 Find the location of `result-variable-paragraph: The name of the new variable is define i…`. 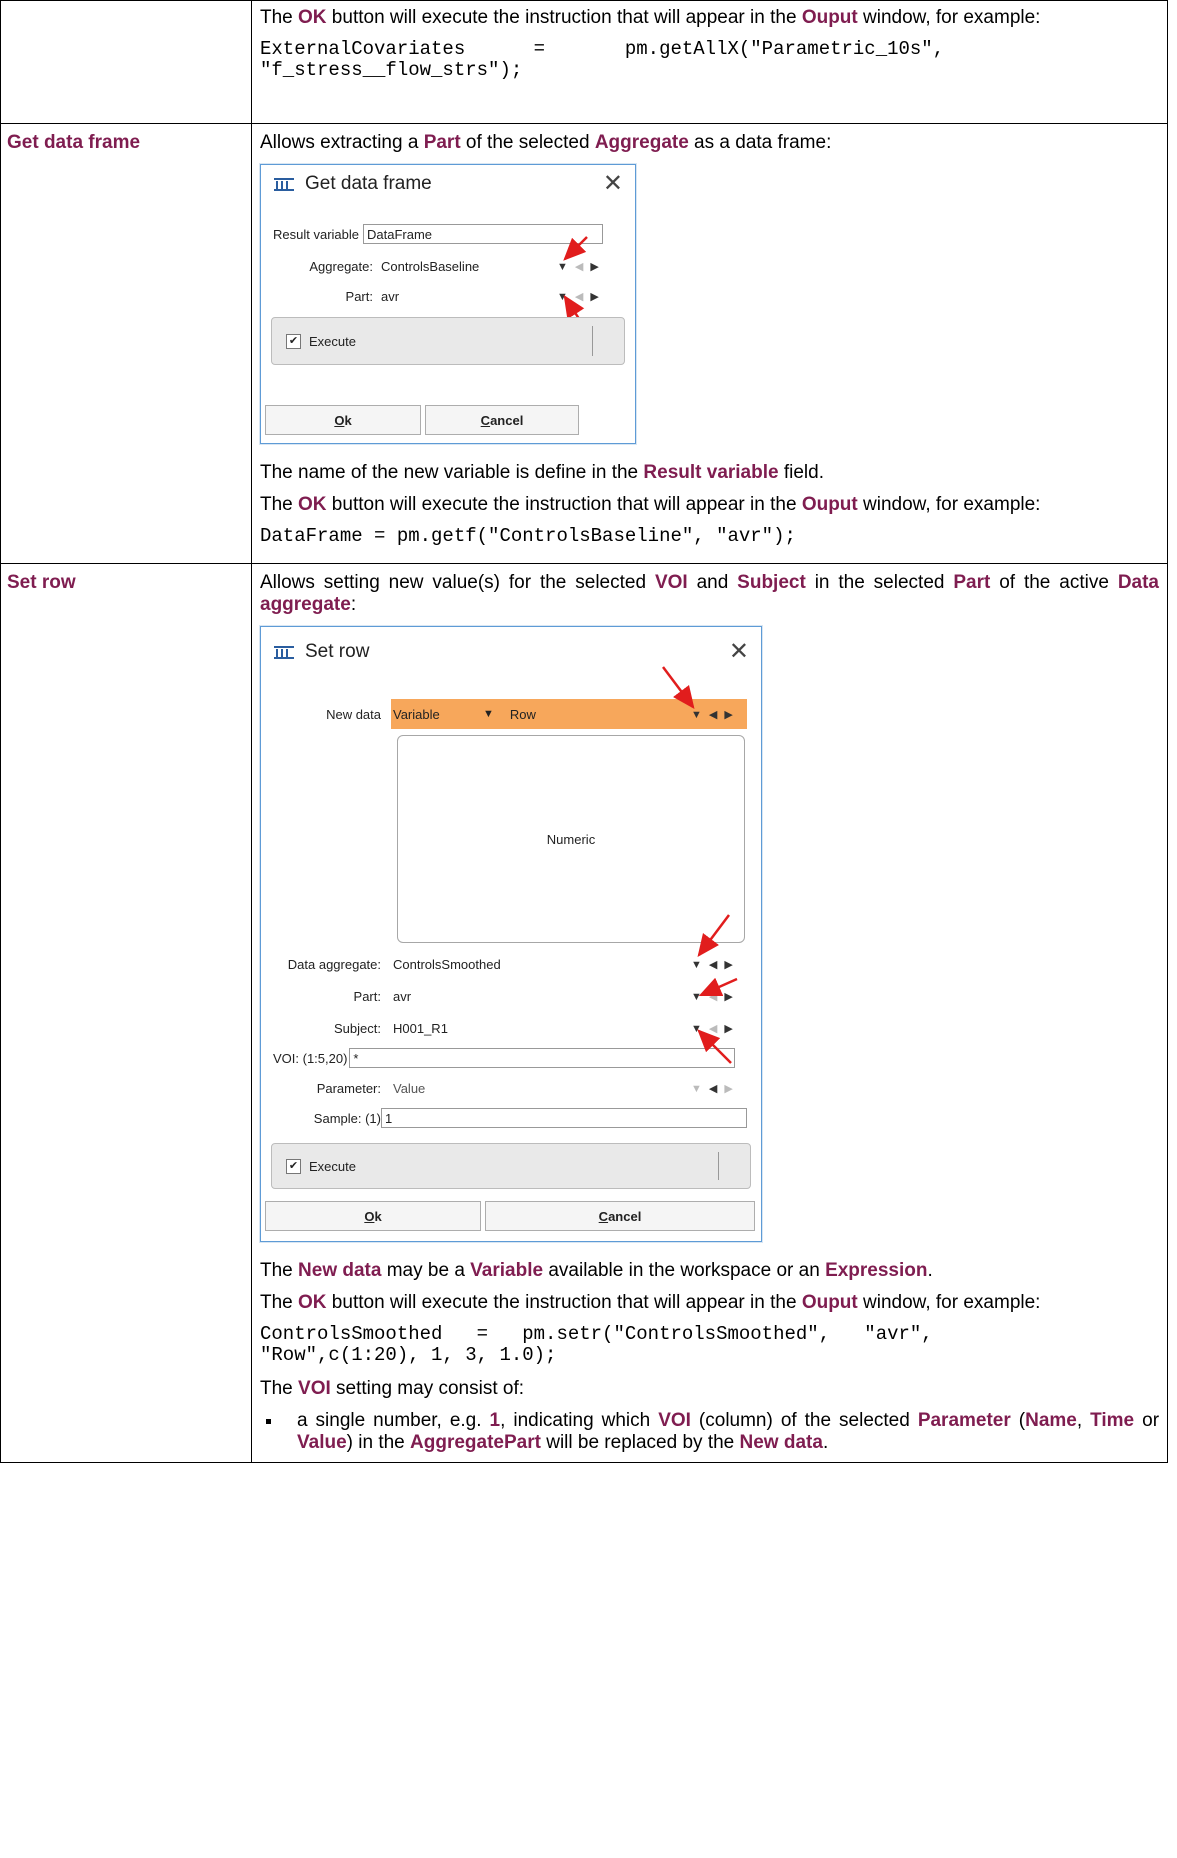

result-variable-paragraph: The name of the new variable is define i… is located at coordinates (542, 472).